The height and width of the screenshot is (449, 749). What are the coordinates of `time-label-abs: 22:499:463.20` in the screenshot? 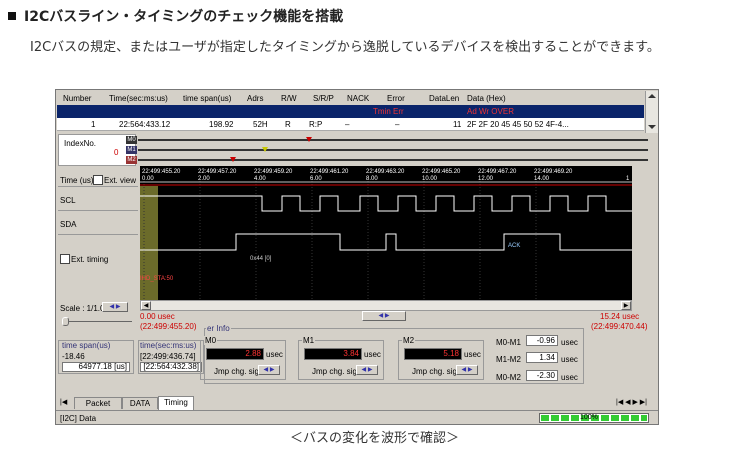 It's located at (385, 172).